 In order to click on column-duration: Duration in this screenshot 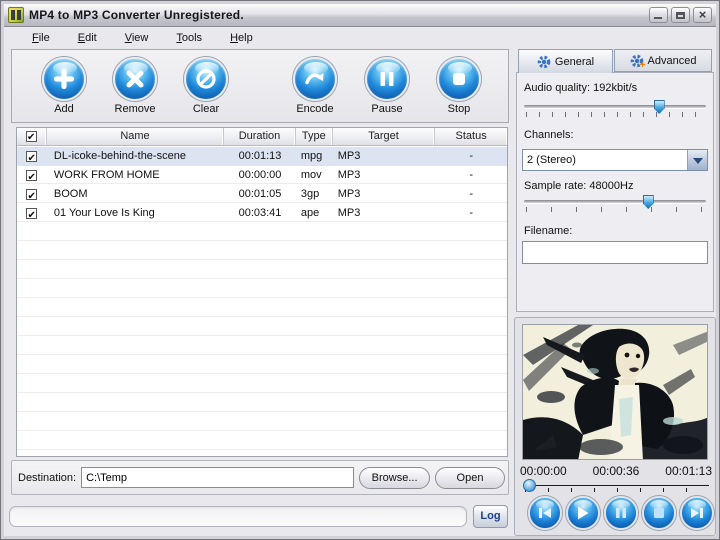, I will do `click(260, 136)`.